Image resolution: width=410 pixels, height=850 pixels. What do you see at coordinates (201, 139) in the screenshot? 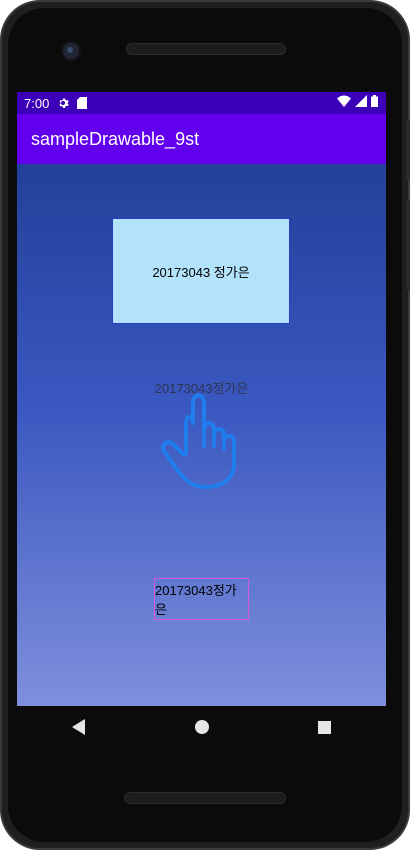
I see `app-bar: sampleDrawable_9st` at bounding box center [201, 139].